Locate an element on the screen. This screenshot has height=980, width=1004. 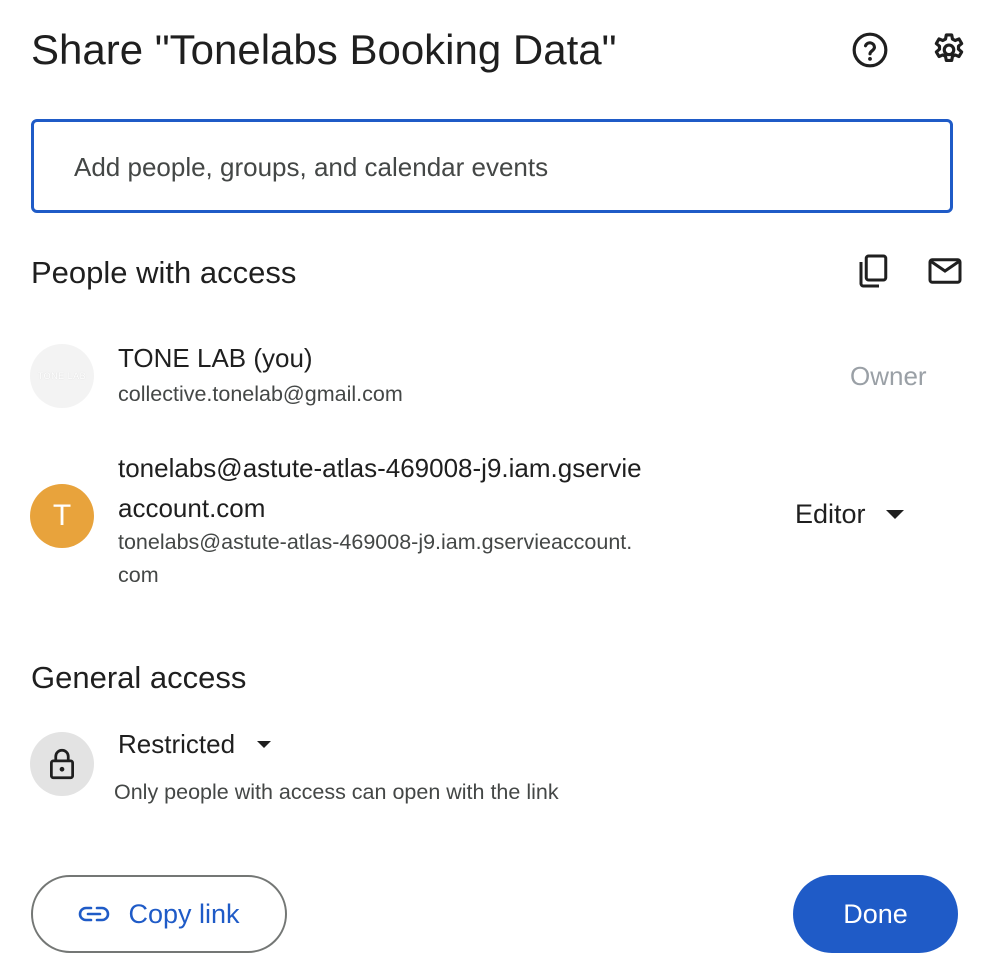
done-label: Done is located at coordinates (875, 913).